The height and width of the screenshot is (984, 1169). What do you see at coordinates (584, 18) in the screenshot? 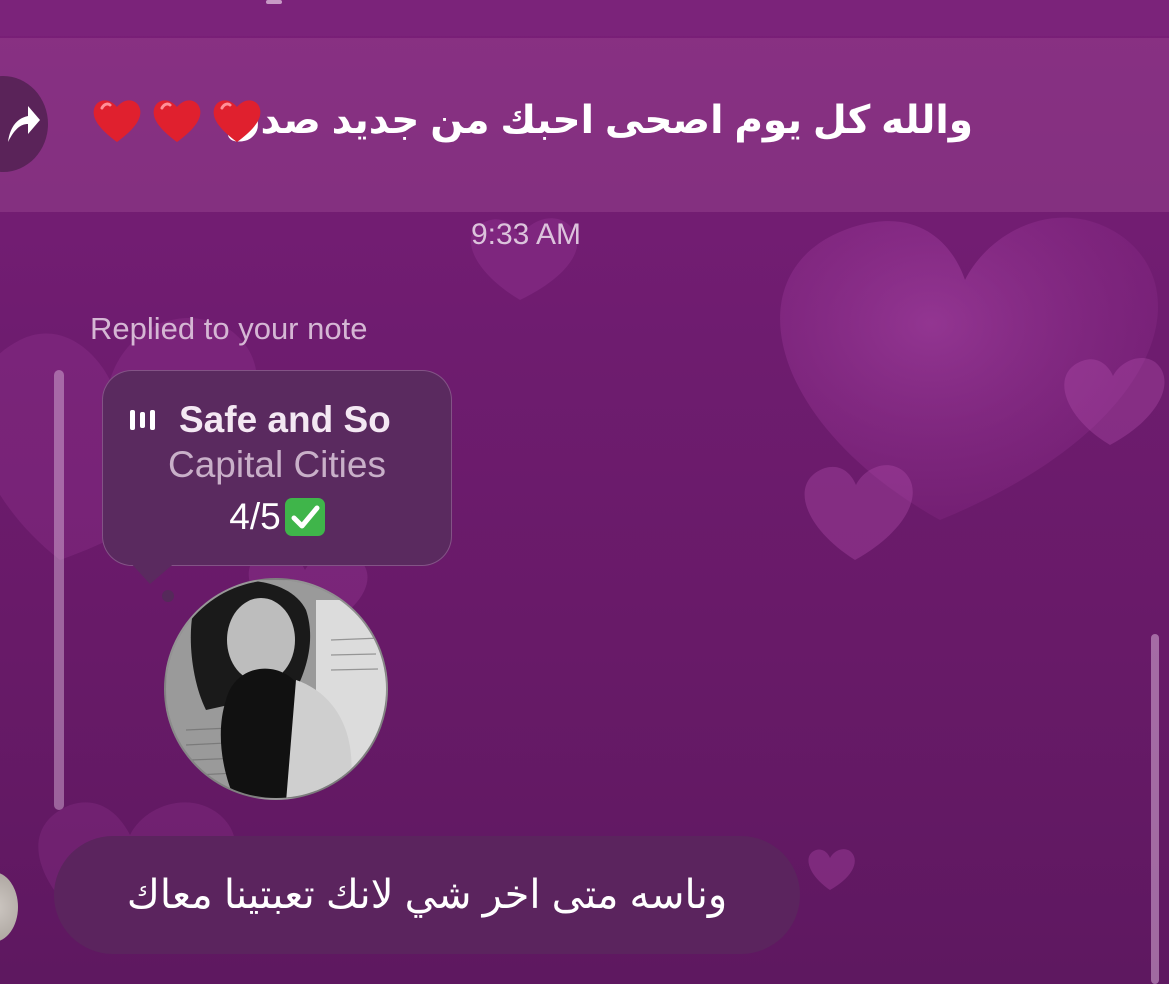
I see `top-bar-remnant` at bounding box center [584, 18].